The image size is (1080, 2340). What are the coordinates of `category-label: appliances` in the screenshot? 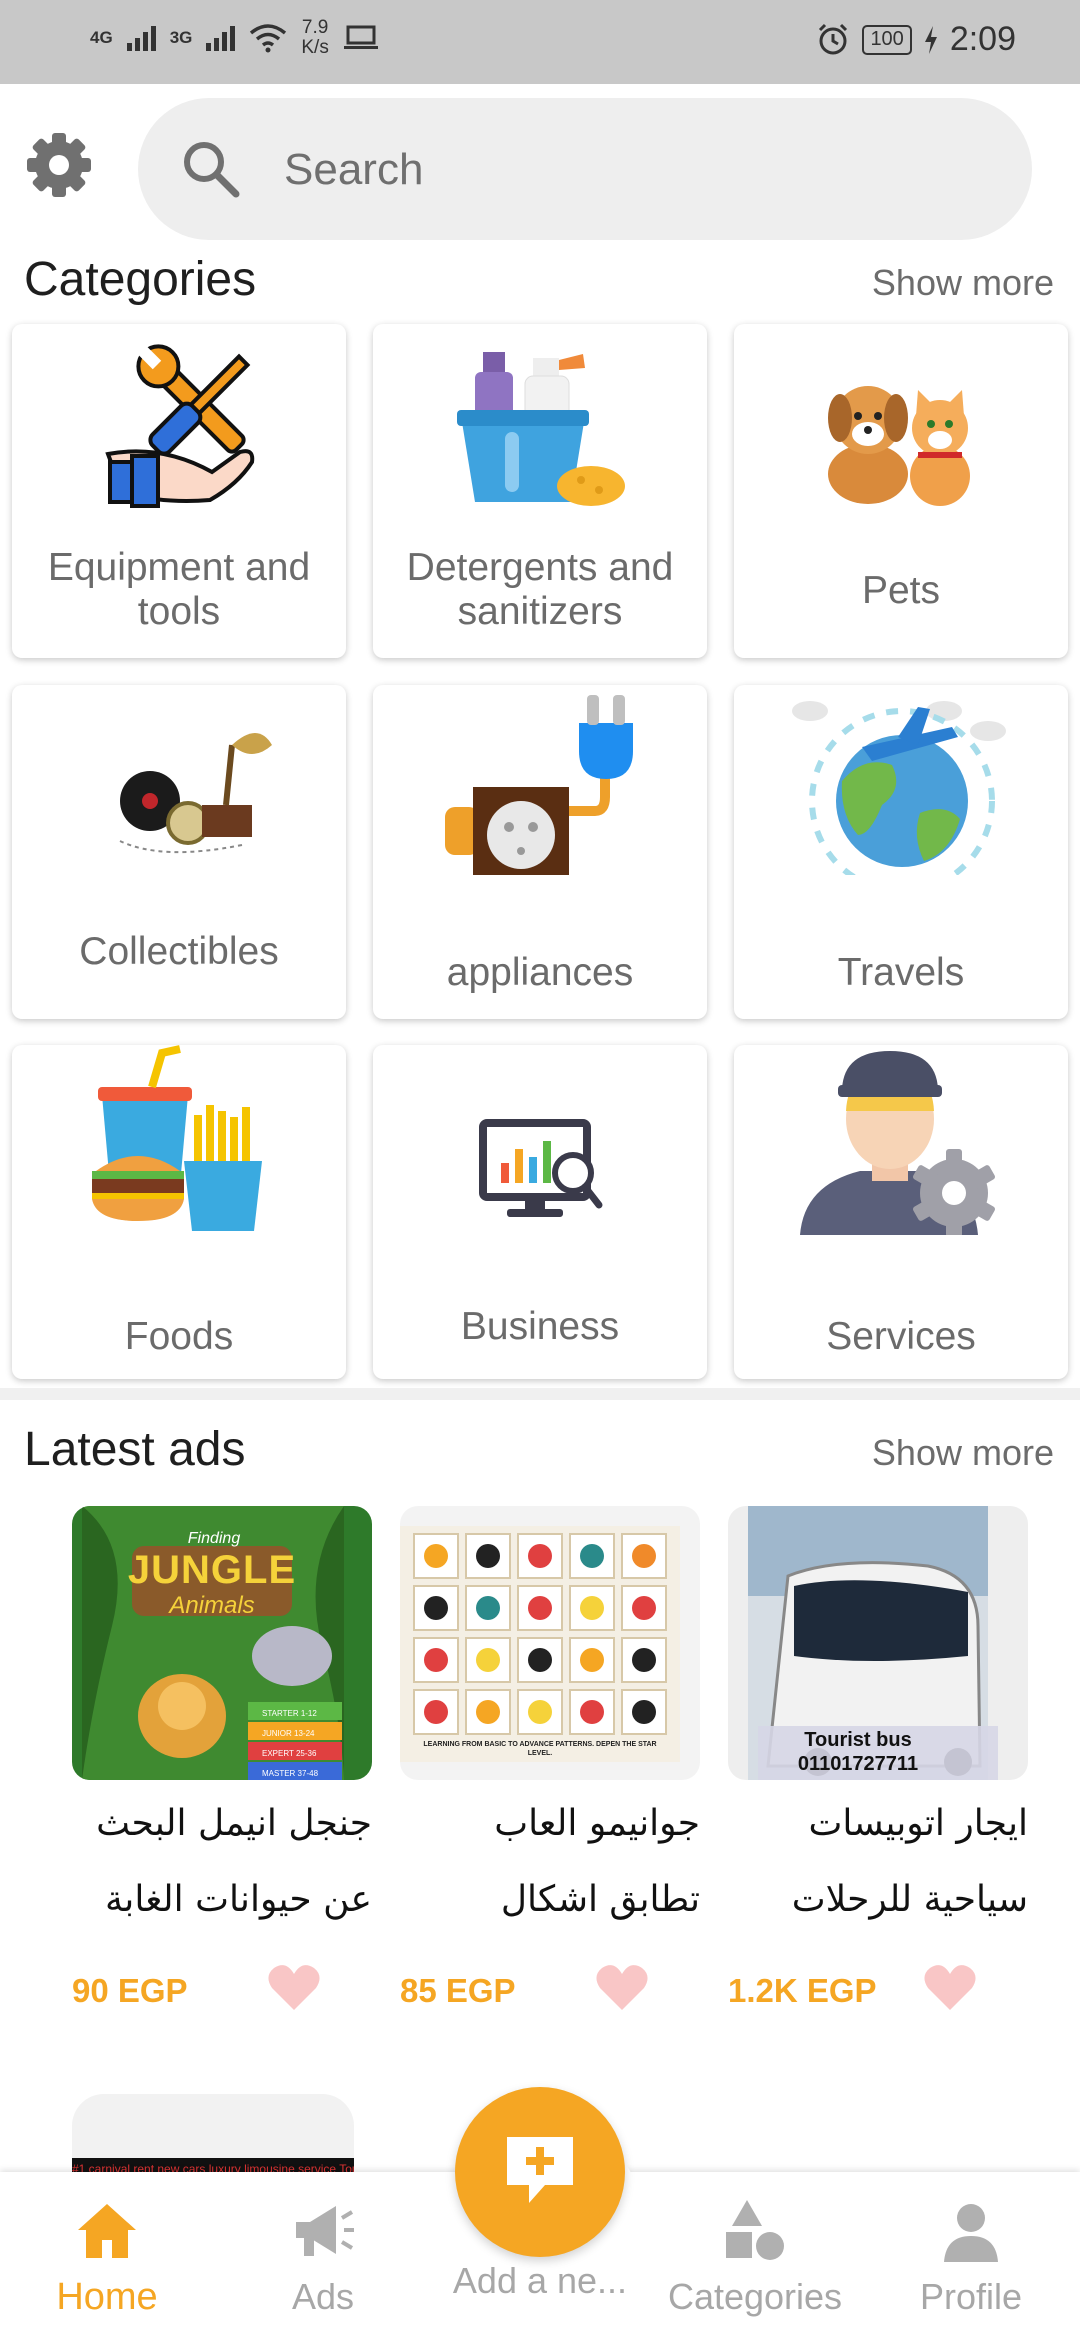 It's located at (540, 972).